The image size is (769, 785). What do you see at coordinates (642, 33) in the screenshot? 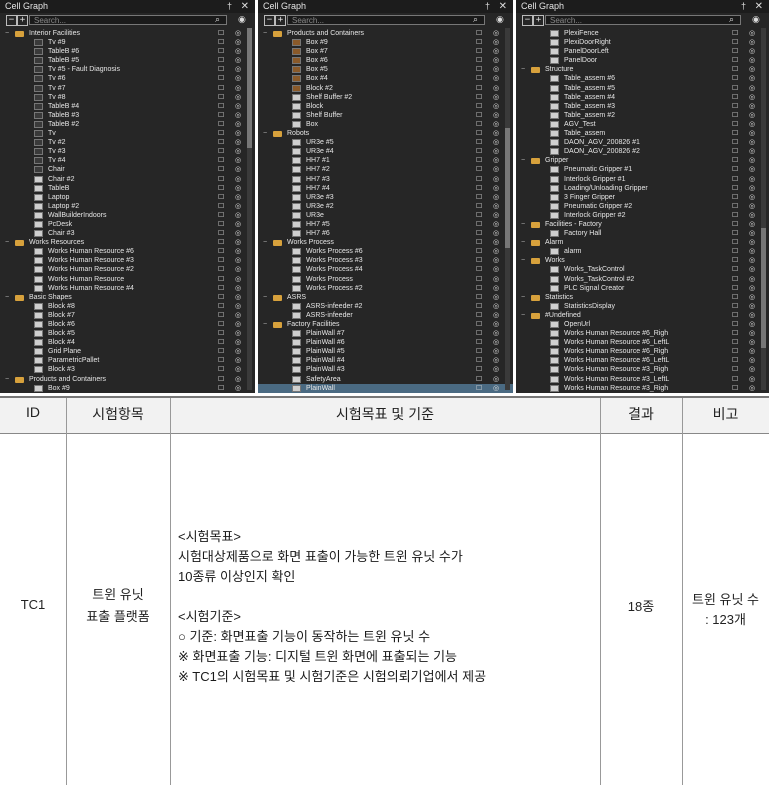
I see `tree-item: PlexiFence ☐ ◎` at bounding box center [642, 33].